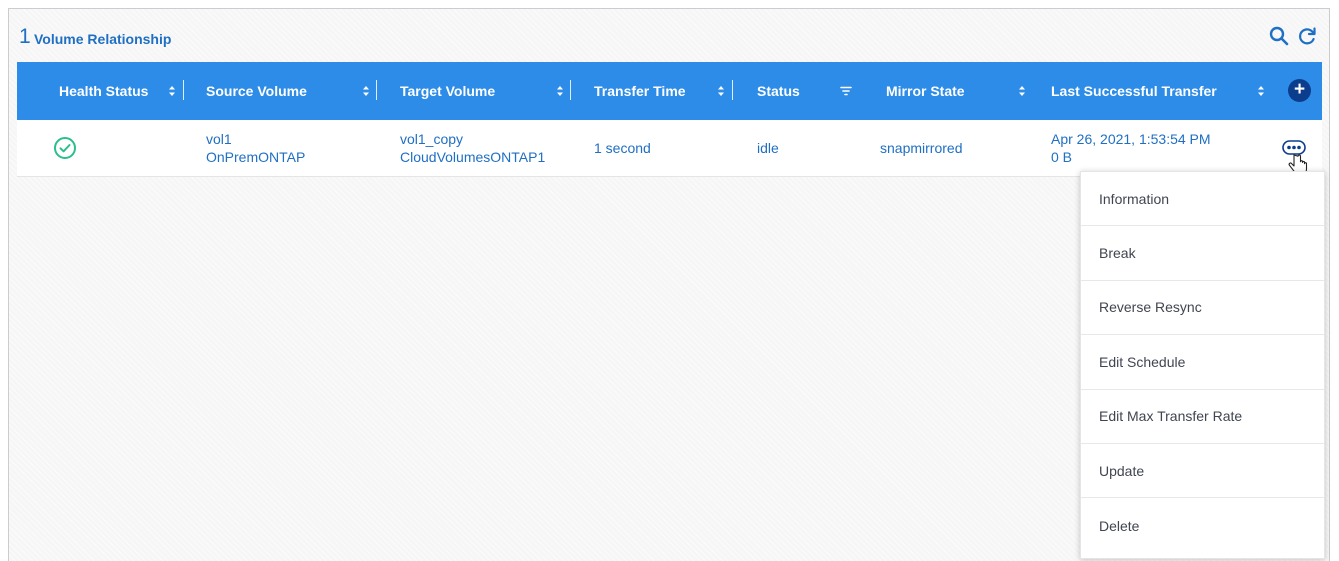  I want to click on mirror-state-cell: snapmirrored, so click(921, 148).